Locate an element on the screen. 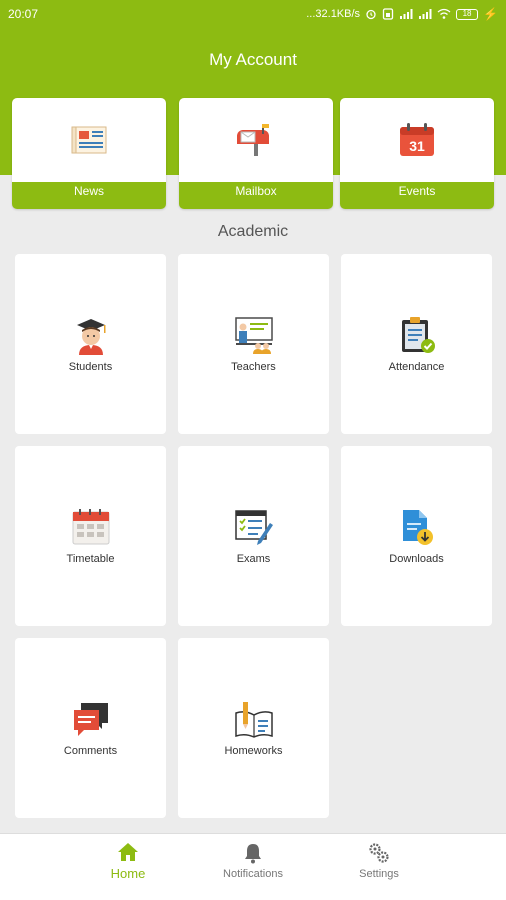  mailbox-card: Mailbox is located at coordinates (256, 153).